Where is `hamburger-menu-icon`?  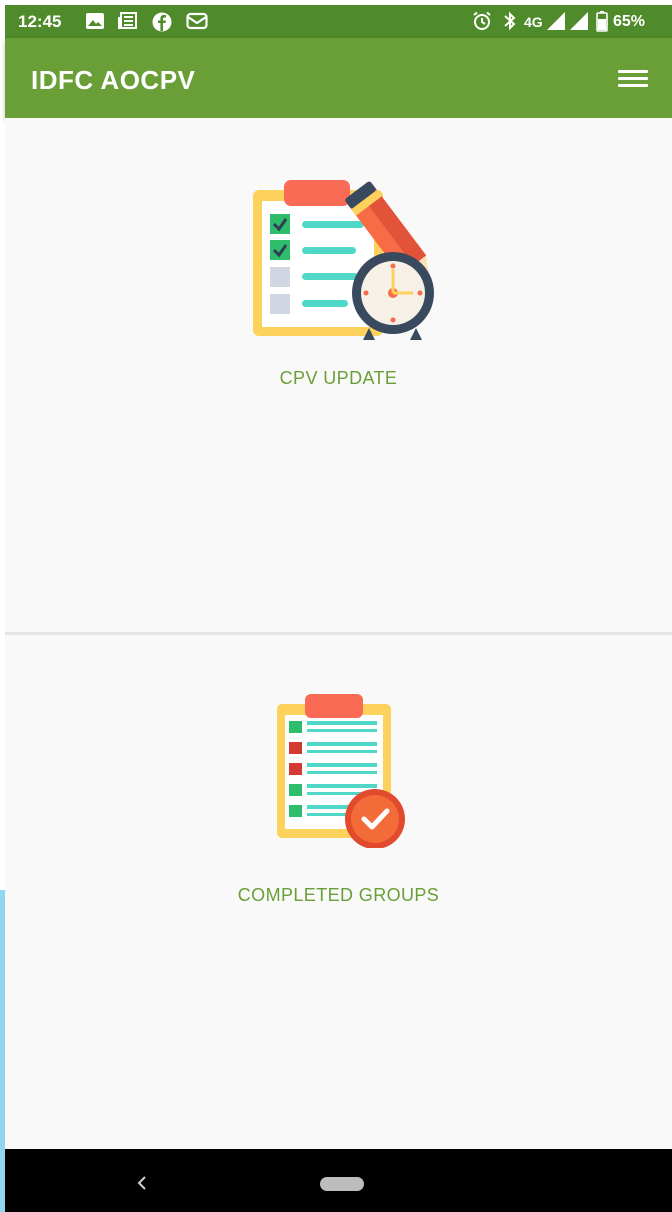 hamburger-menu-icon is located at coordinates (633, 71).